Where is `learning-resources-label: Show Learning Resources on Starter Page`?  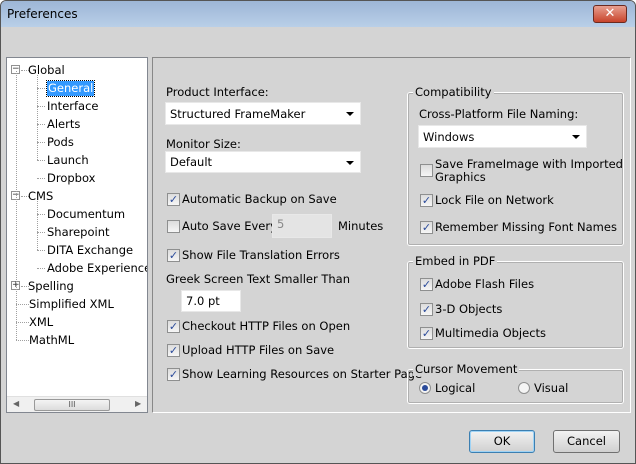
learning-resources-label: Show Learning Resources on Starter Page is located at coordinates (302, 374).